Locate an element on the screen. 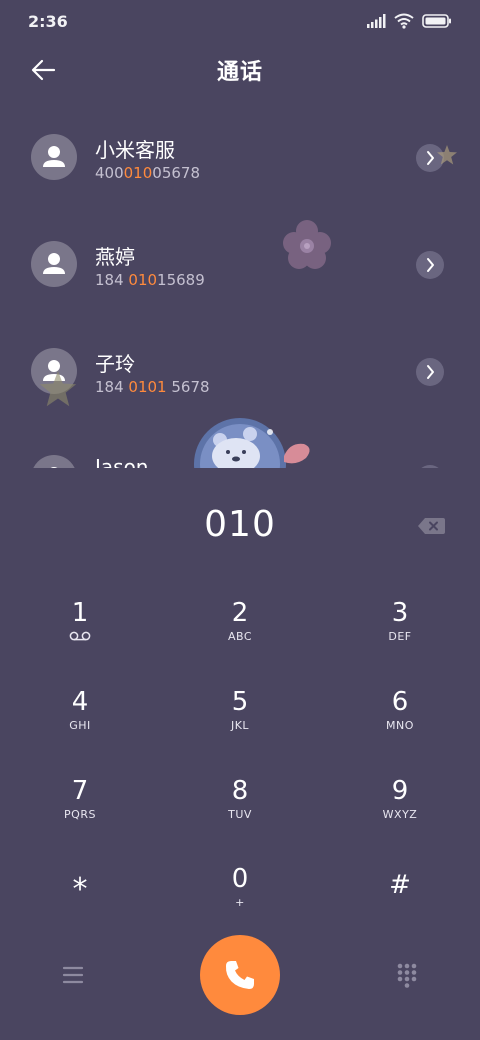  menu-icon is located at coordinates (73, 975).